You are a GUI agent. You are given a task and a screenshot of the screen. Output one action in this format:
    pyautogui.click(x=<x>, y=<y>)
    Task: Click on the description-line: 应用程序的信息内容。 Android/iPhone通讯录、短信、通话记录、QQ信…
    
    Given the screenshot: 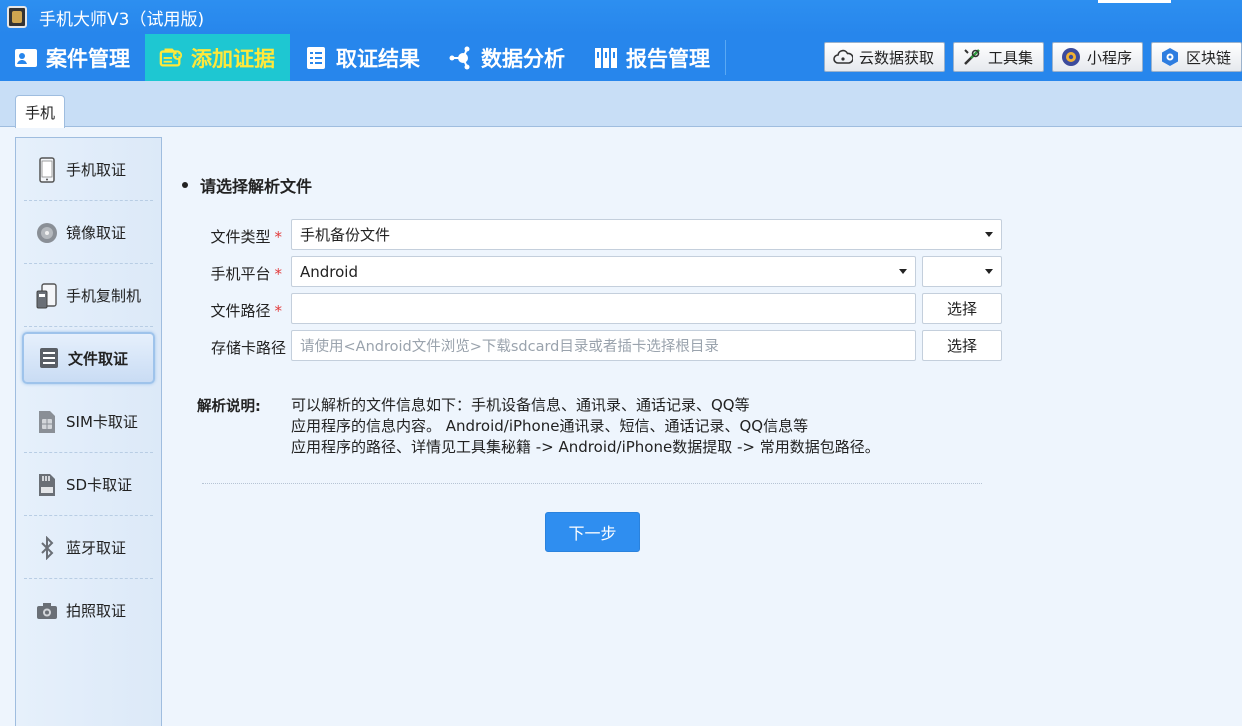 What is the action you would take?
    pyautogui.click(x=550, y=426)
    